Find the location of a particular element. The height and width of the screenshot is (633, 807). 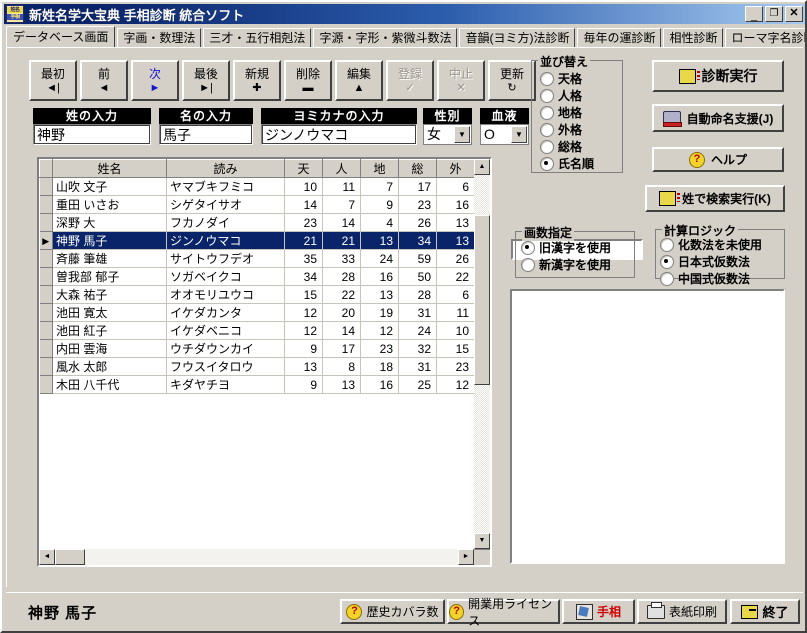

sort-option-chi: 地格 is located at coordinates (581, 112).